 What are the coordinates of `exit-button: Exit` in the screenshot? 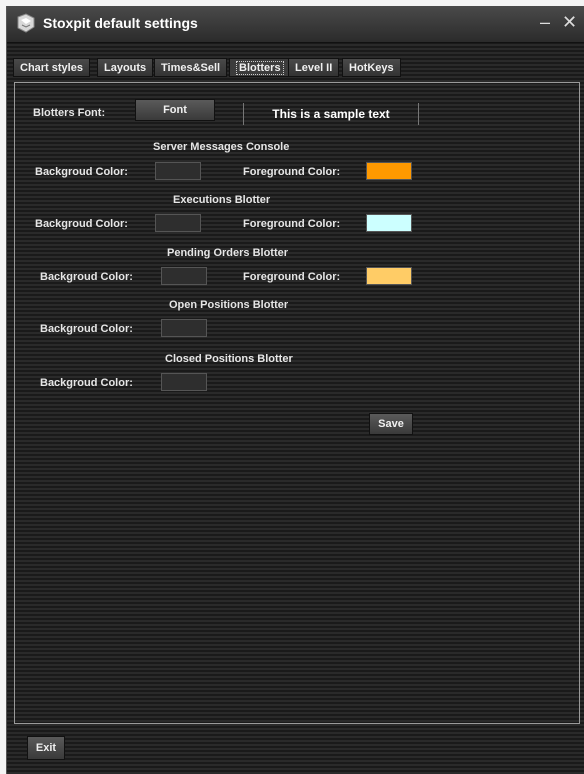 It's located at (46, 748).